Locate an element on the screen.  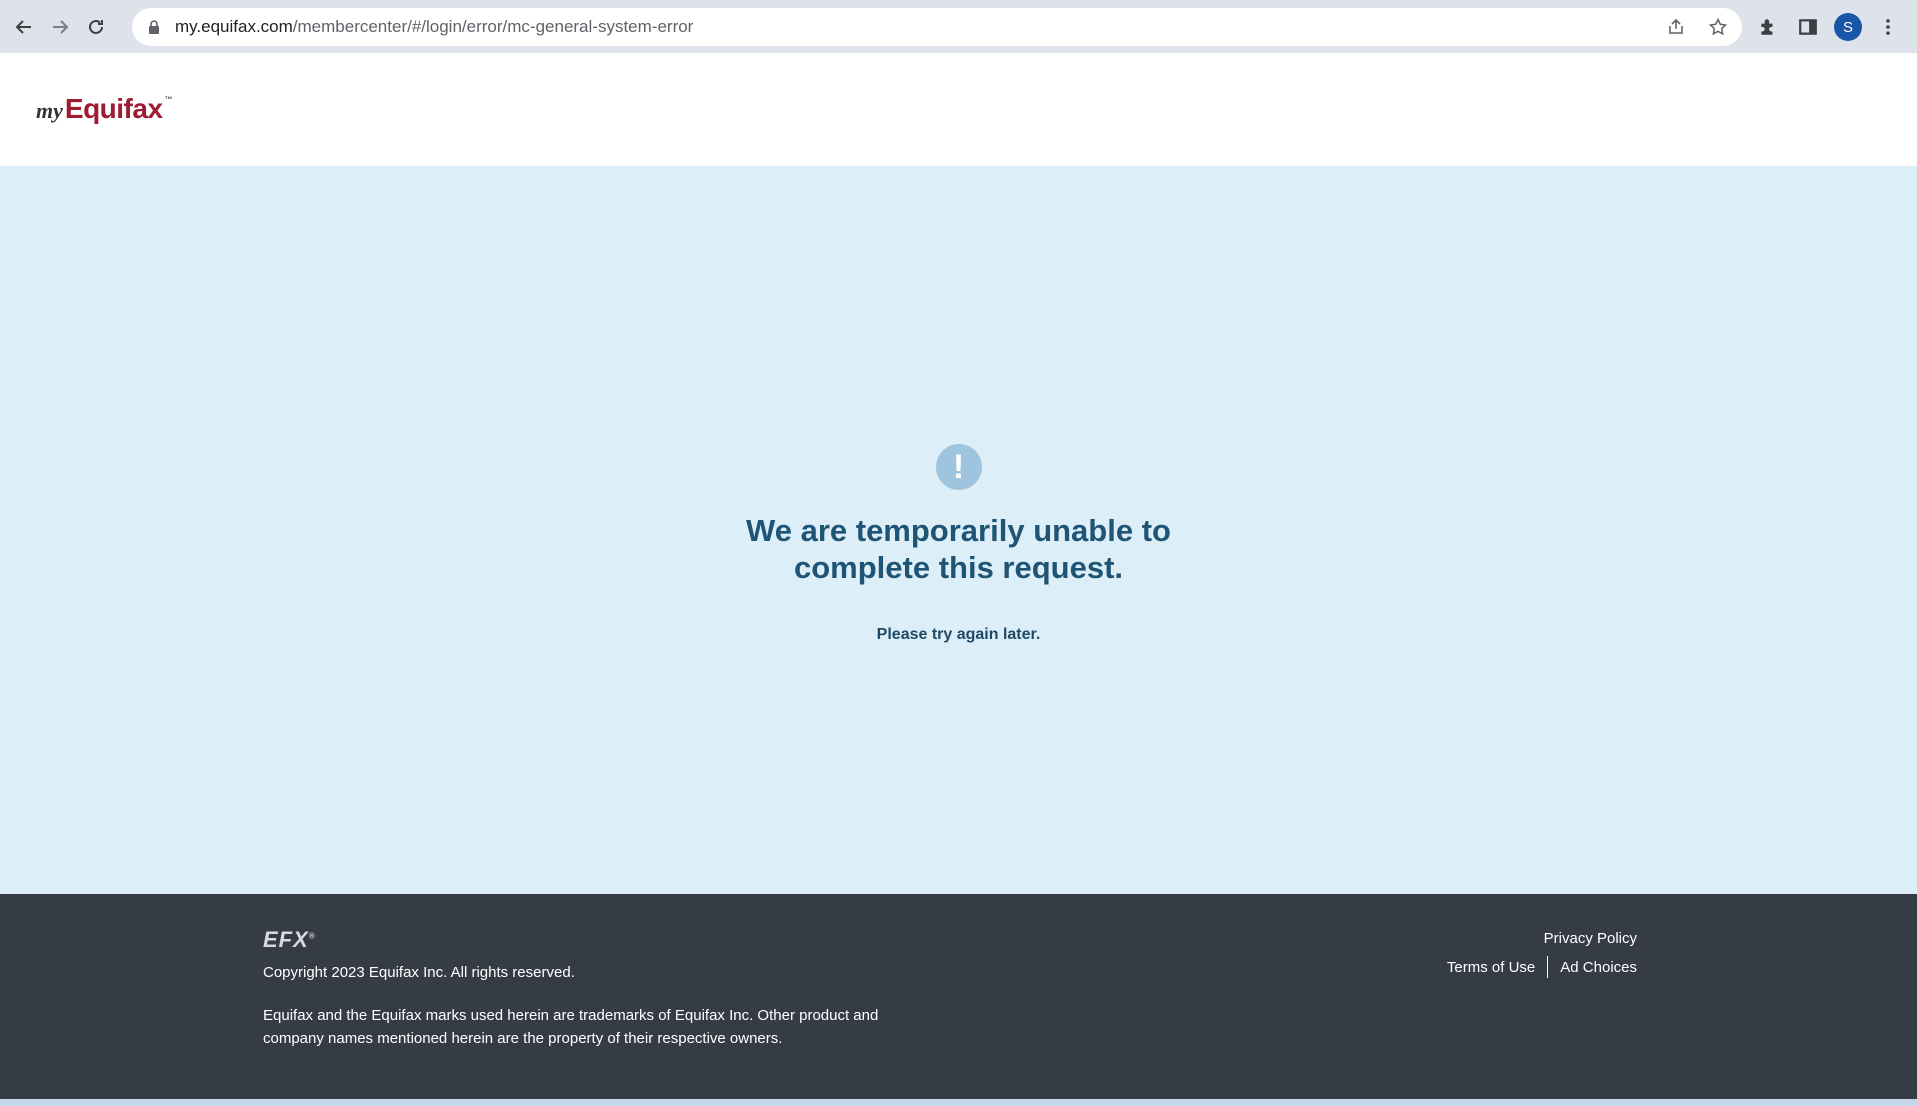
share-icon is located at coordinates (1676, 26).